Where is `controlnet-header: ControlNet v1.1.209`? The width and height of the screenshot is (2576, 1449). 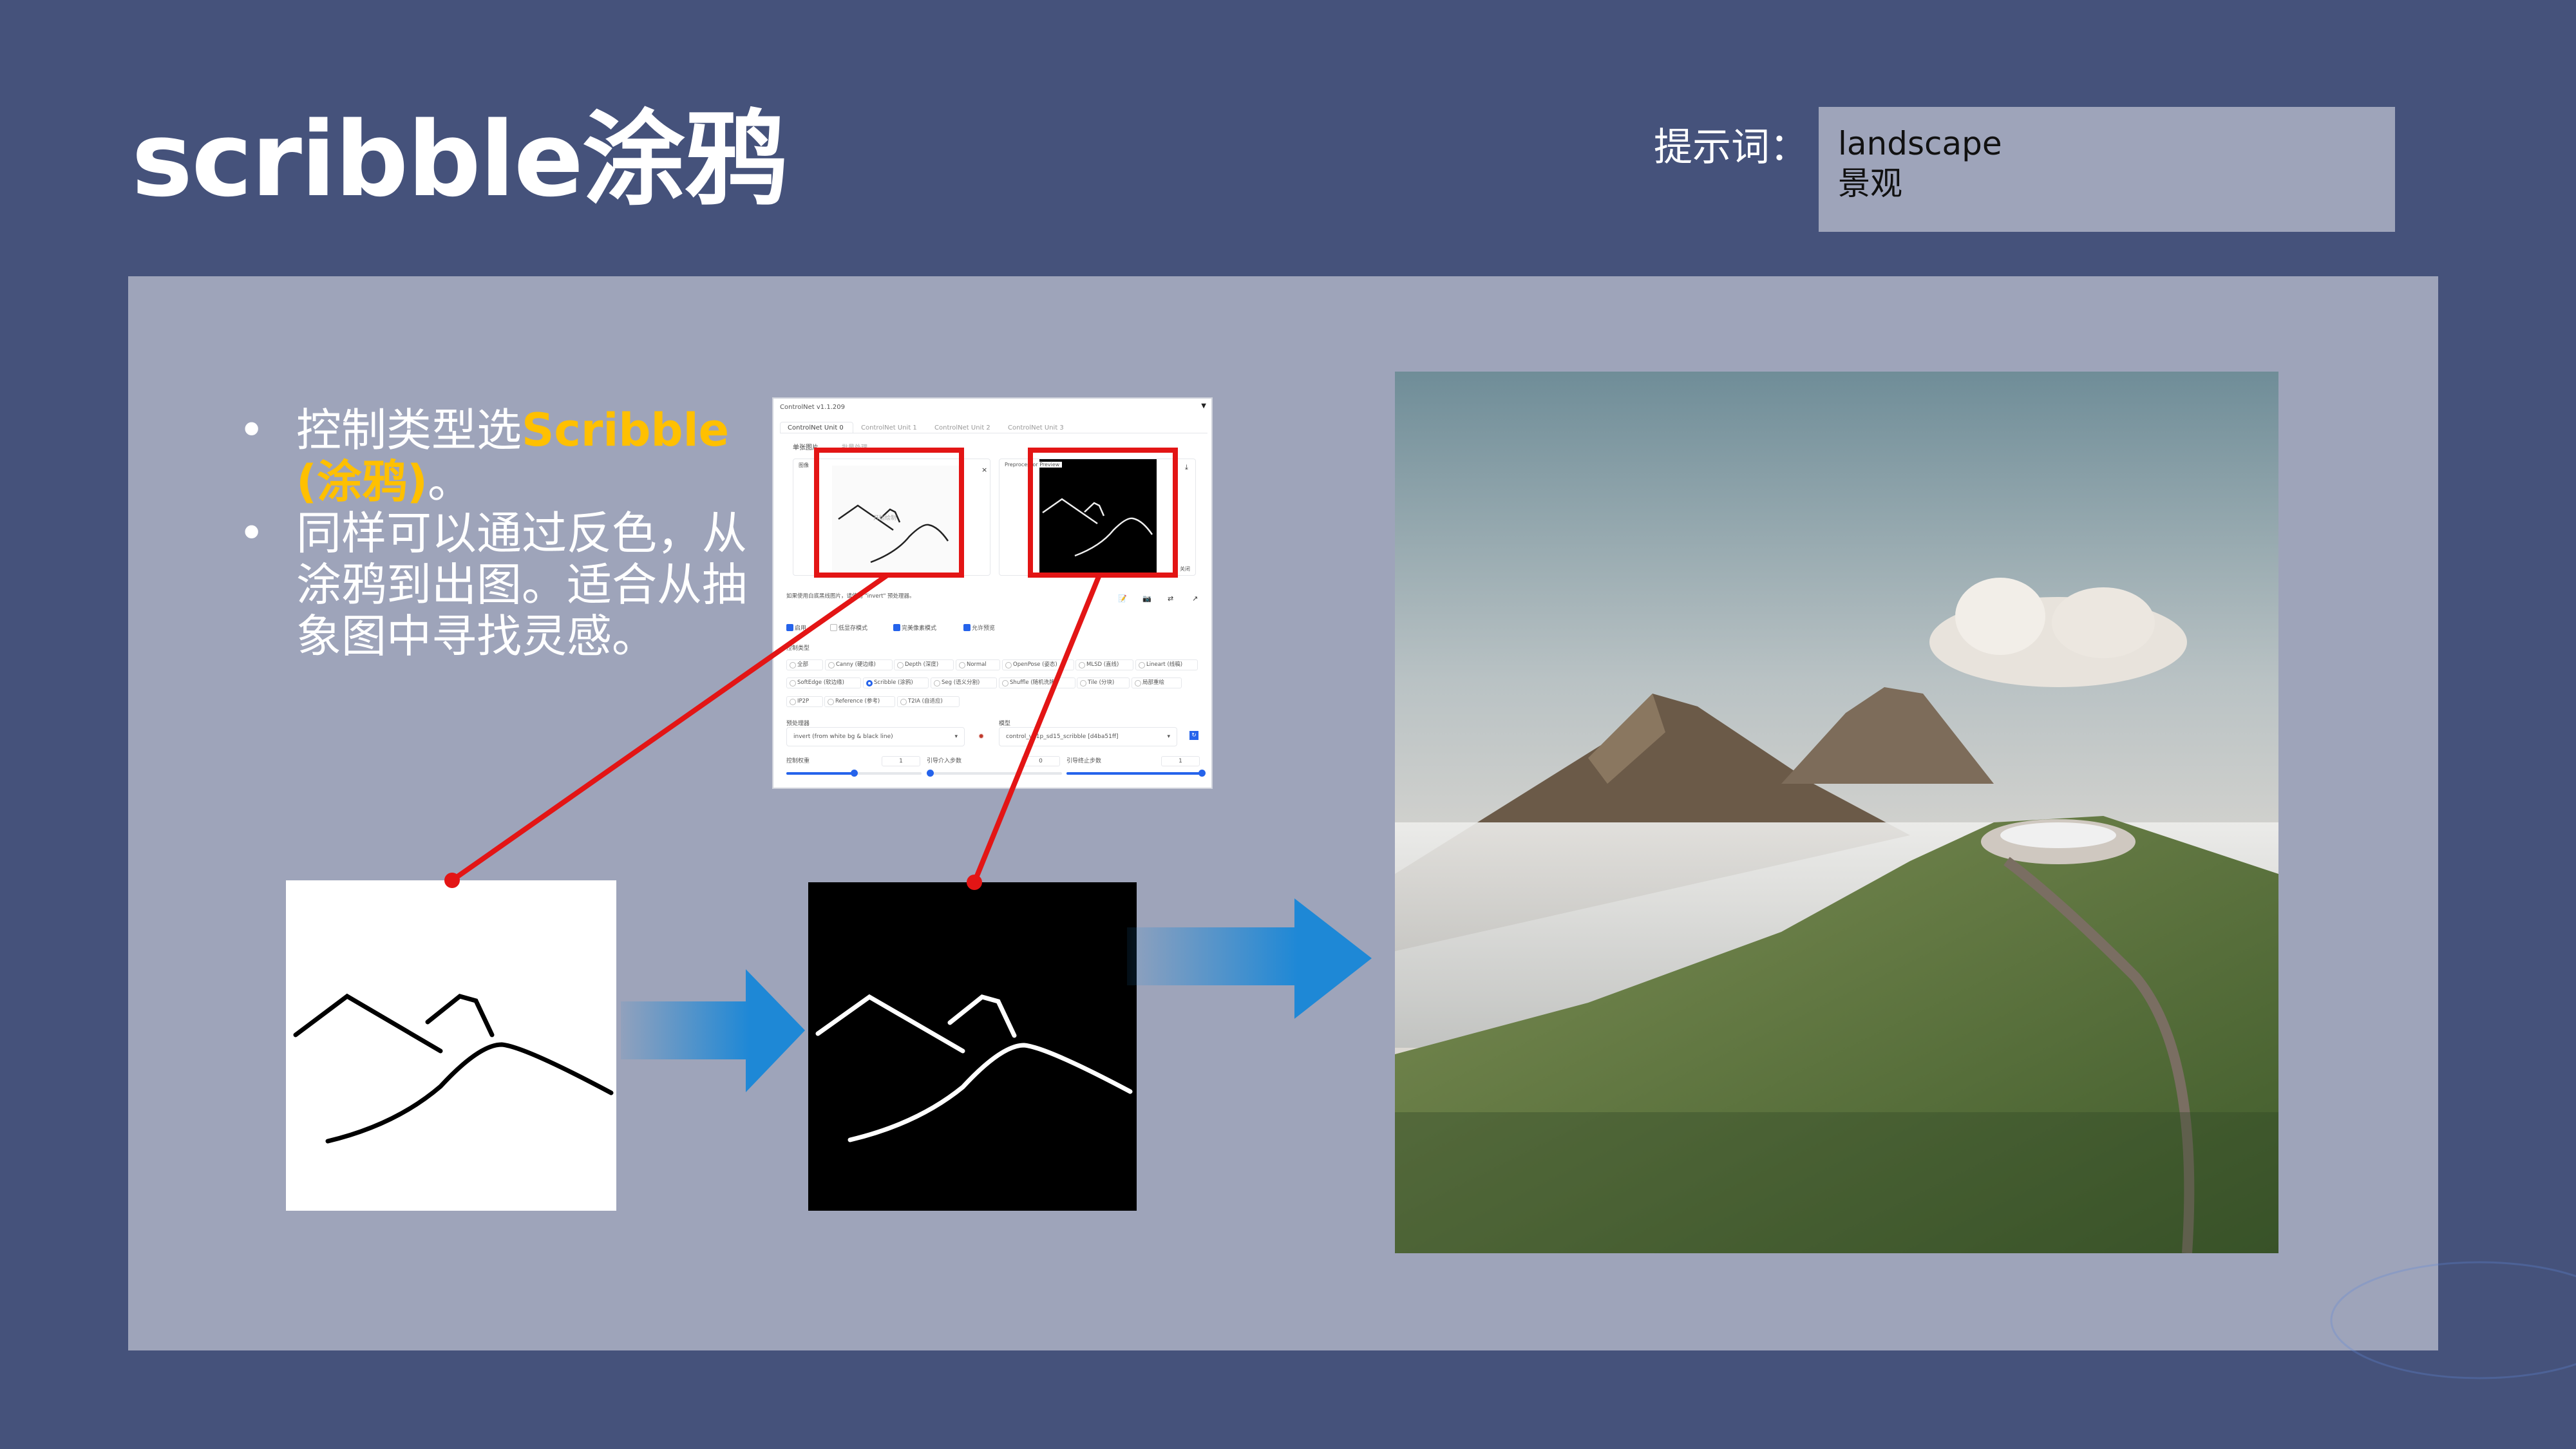
controlnet-header: ControlNet v1.1.209 is located at coordinates (813, 407).